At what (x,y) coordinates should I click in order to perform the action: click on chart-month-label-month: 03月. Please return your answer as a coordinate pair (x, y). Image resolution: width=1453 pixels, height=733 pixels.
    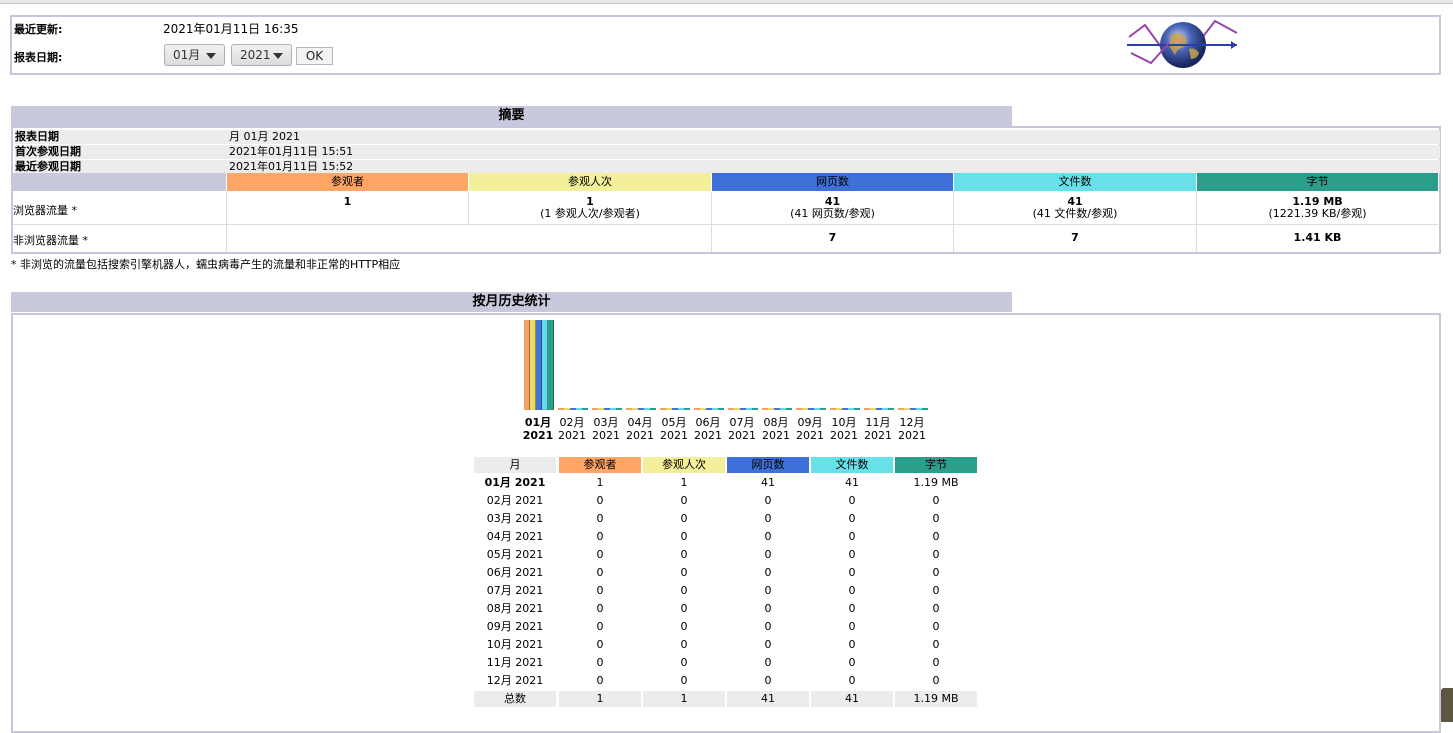
    Looking at the image, I should click on (606, 422).